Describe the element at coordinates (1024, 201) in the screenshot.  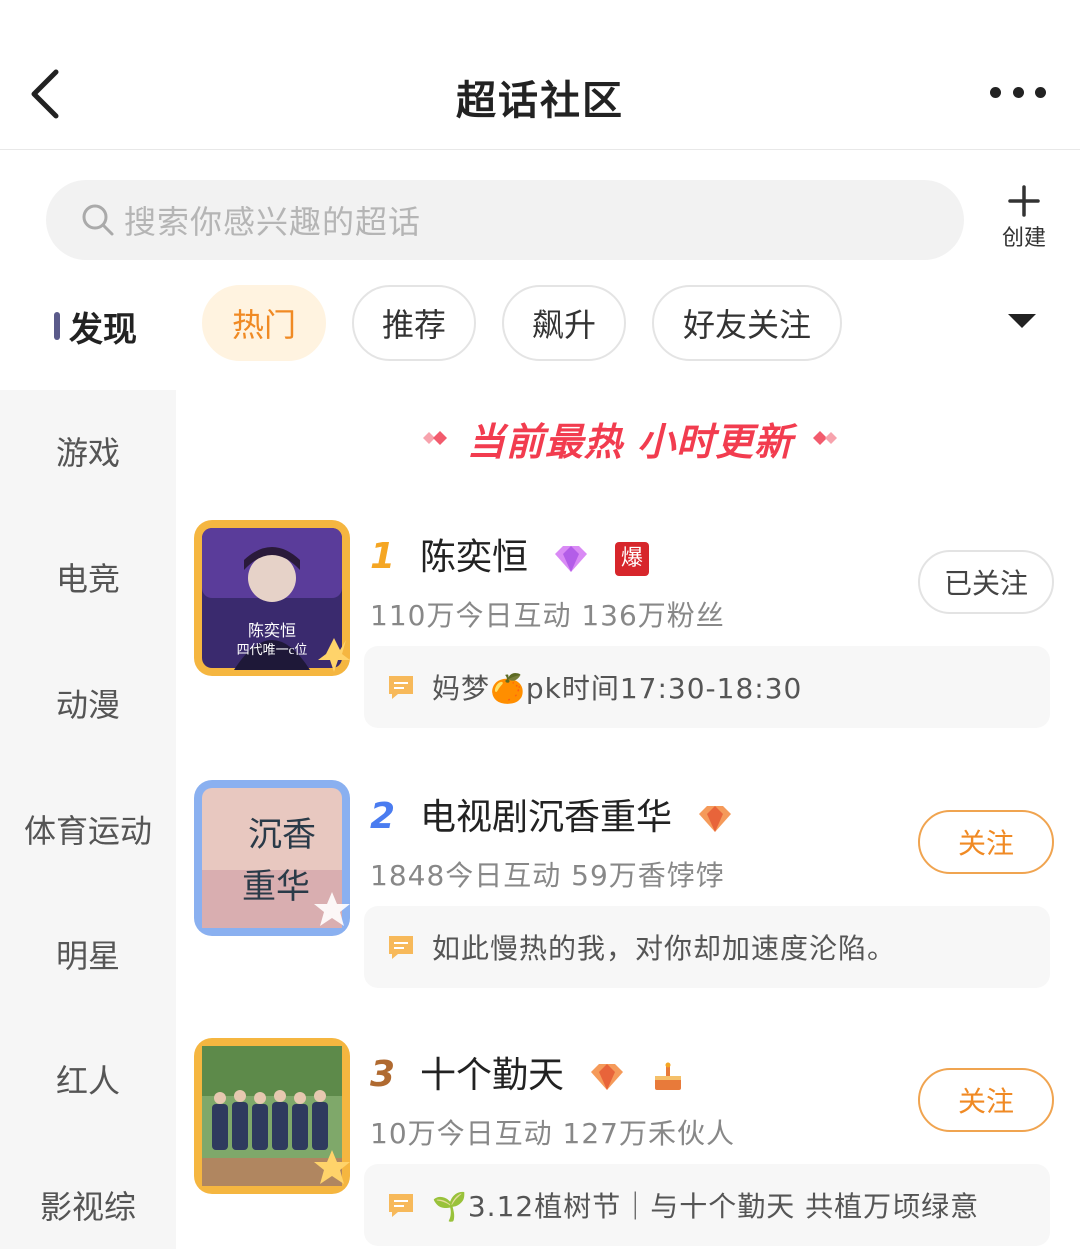
I see `plus-icon` at that location.